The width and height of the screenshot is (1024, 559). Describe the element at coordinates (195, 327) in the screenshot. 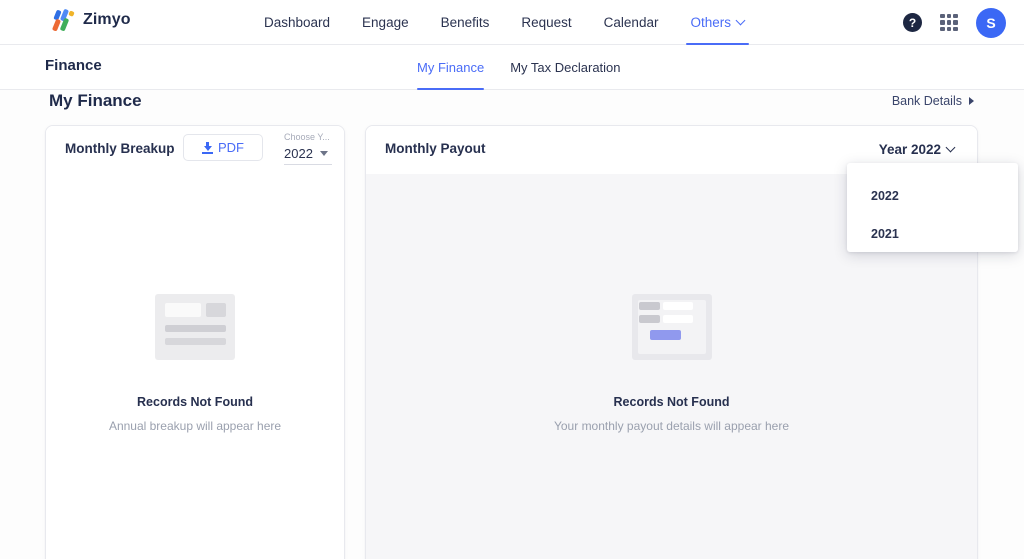

I see `document-placeholder-icon` at that location.